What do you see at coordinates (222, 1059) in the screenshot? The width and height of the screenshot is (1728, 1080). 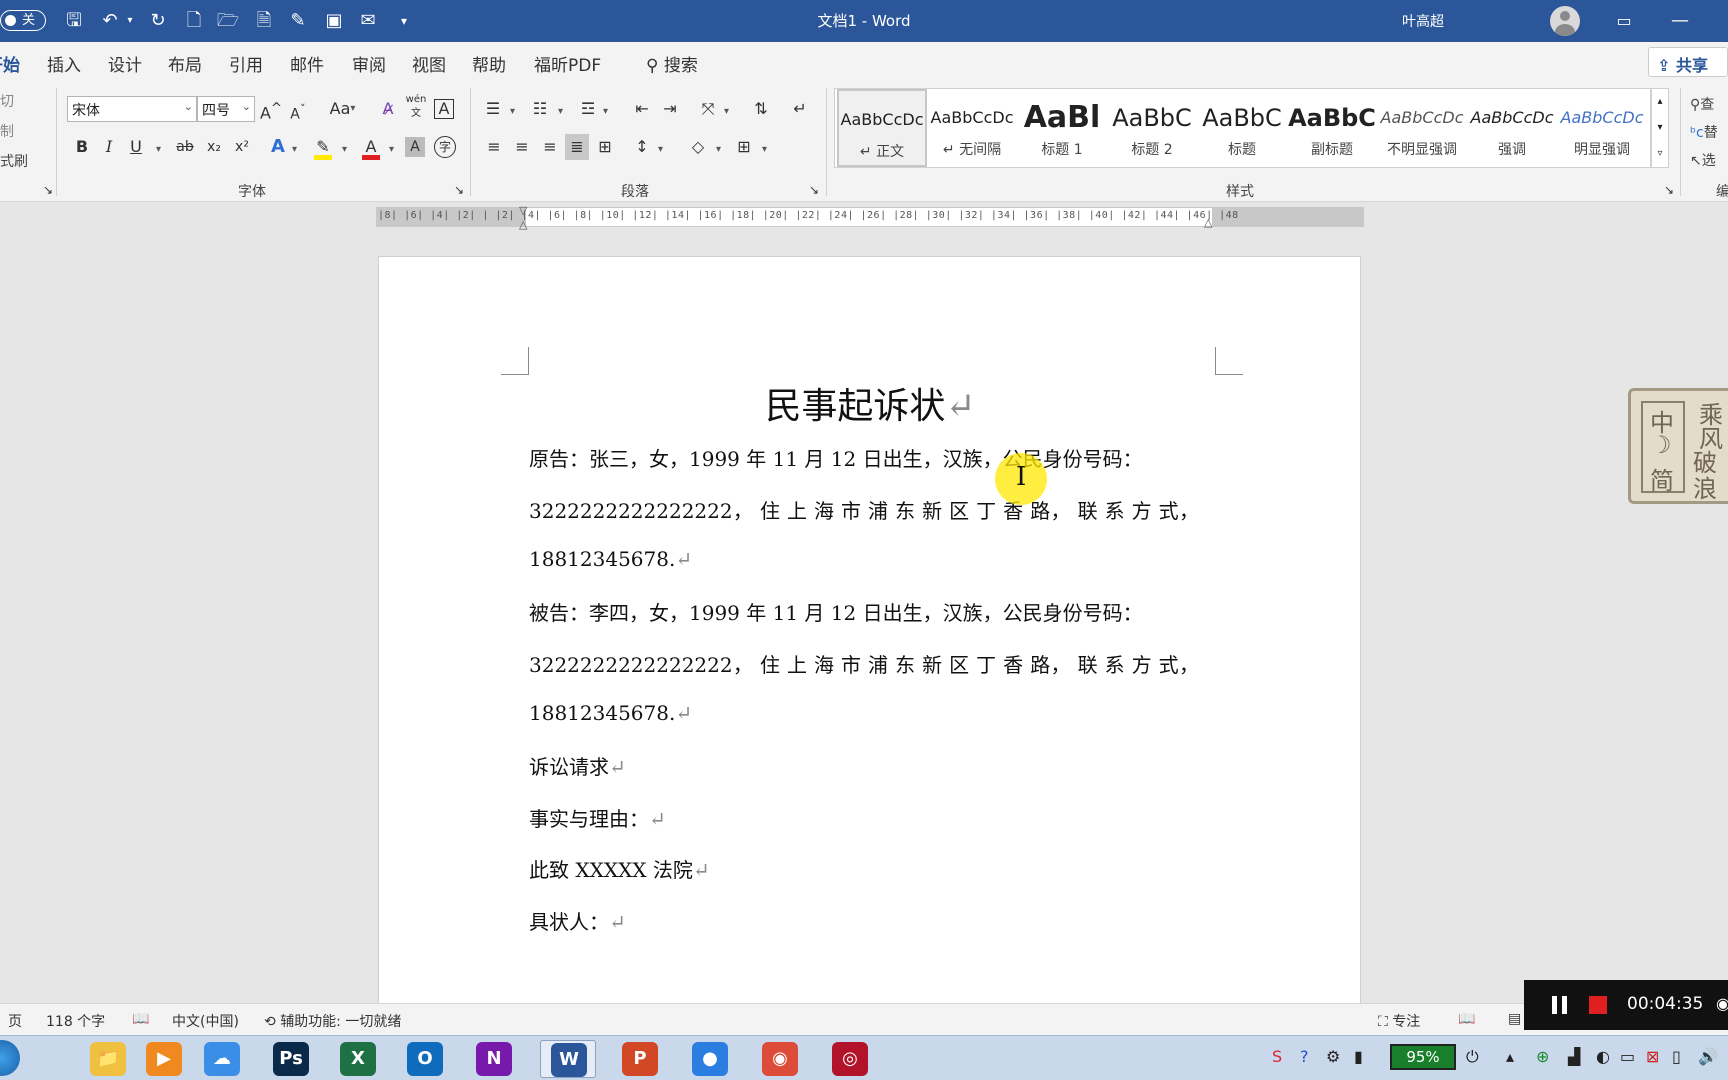 I see `taskbar-app-baidu-netdisk: ☁` at bounding box center [222, 1059].